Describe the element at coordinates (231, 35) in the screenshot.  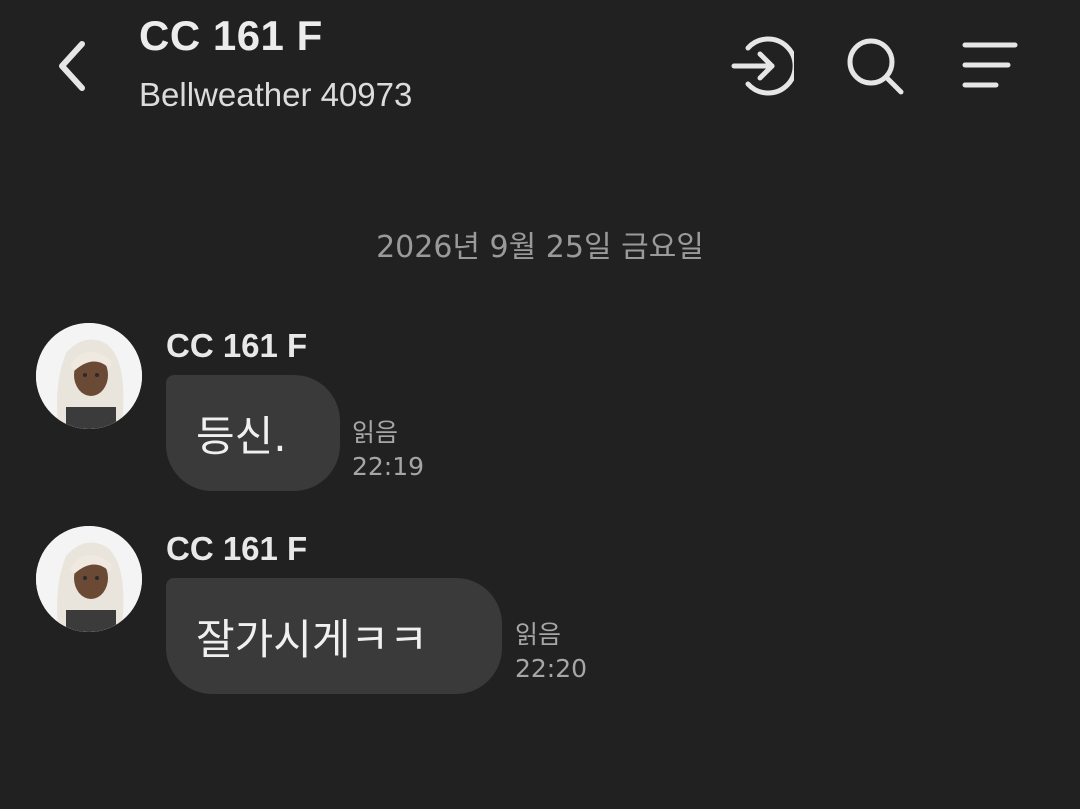
I see `chat-title: CC 161 F` at that location.